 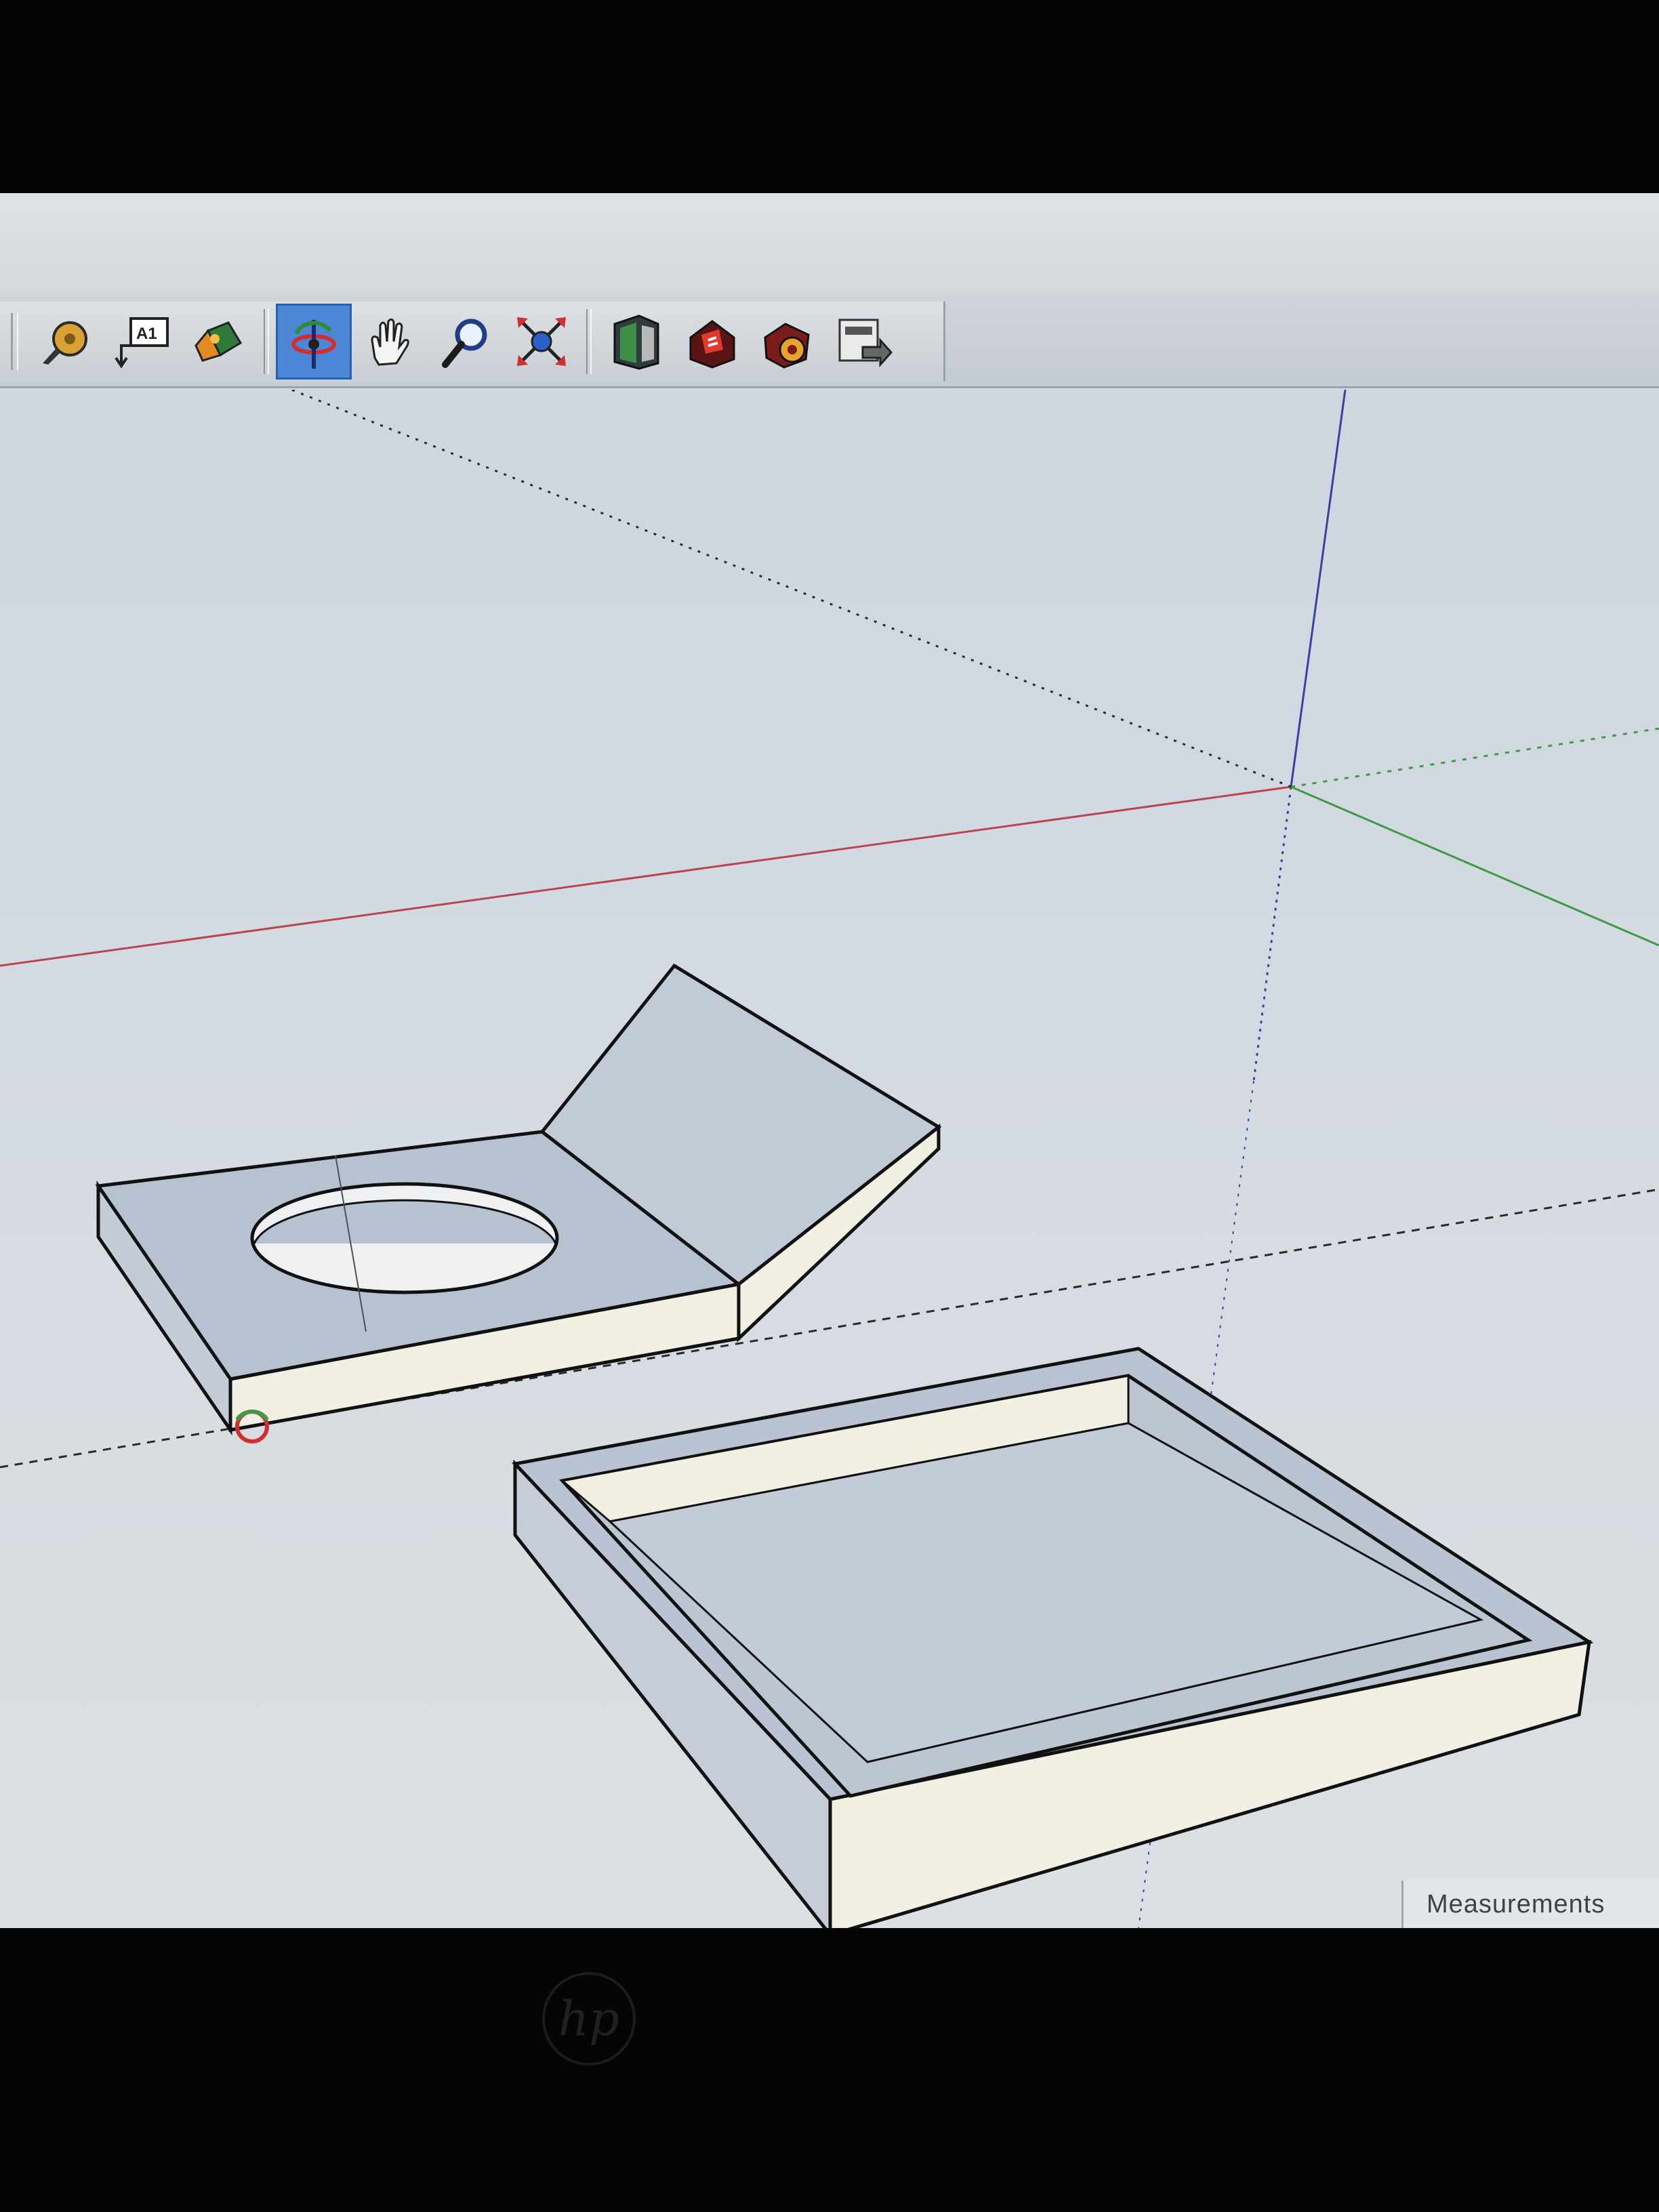 I want to click on measurements-box: Measurements, so click(x=1530, y=1904).